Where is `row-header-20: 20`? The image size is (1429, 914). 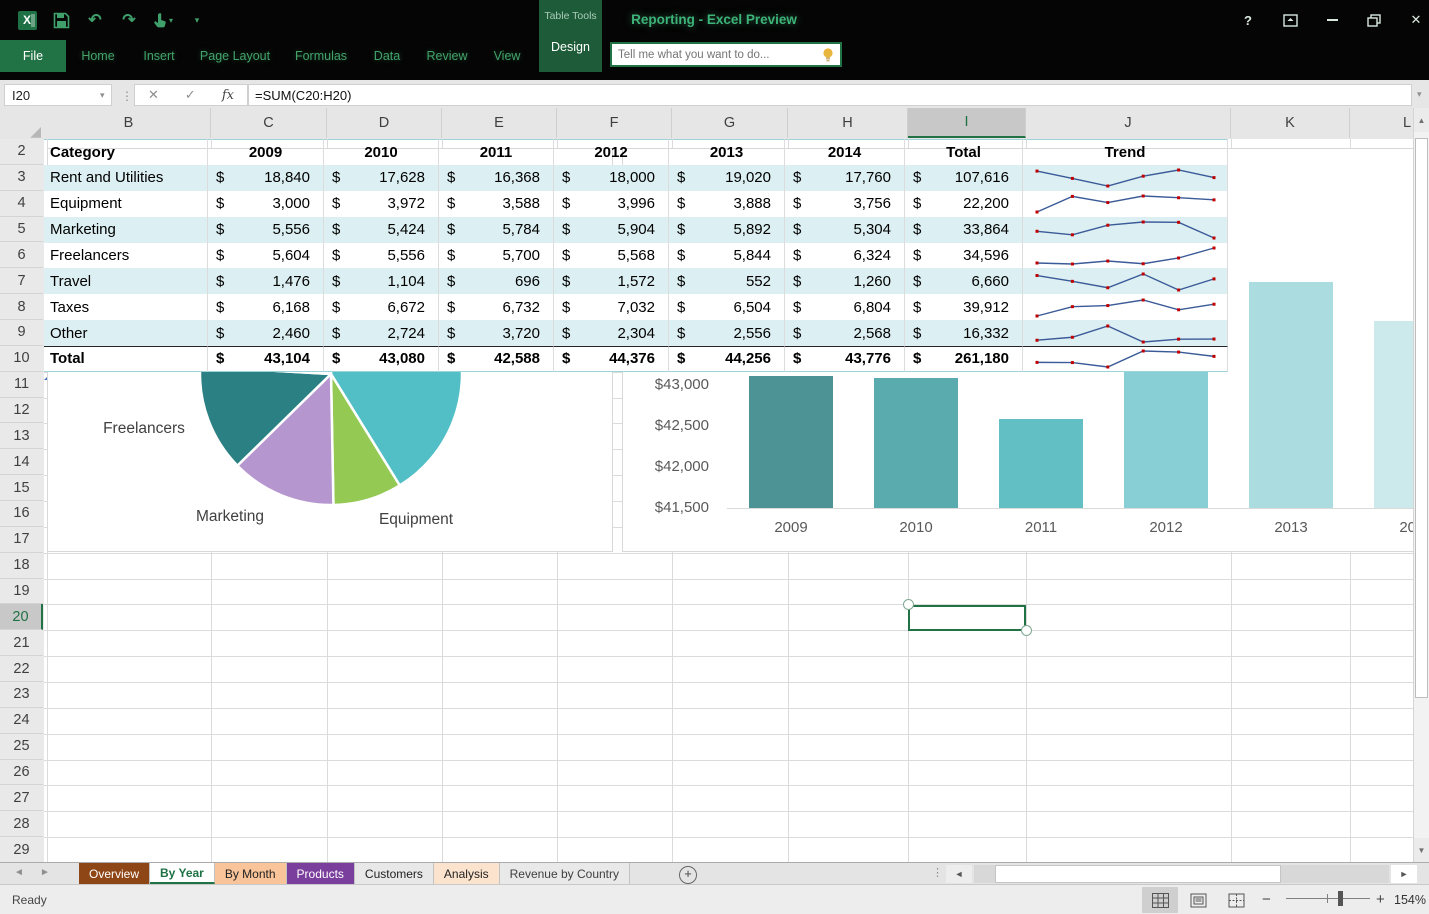
row-header-20: 20 is located at coordinates (21, 617).